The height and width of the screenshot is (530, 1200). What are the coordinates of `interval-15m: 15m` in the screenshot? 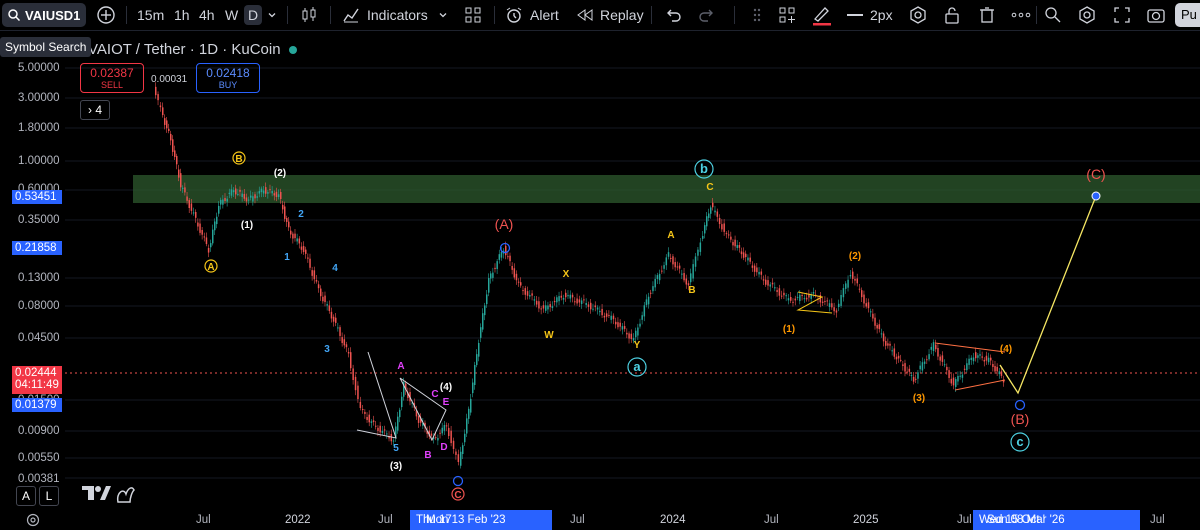 It's located at (150, 15).